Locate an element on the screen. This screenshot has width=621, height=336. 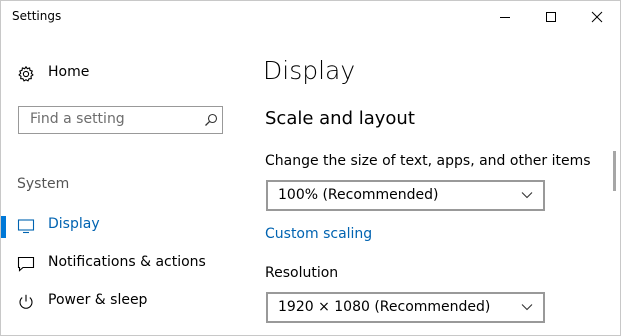
section-title: Scale and layout is located at coordinates (340, 118).